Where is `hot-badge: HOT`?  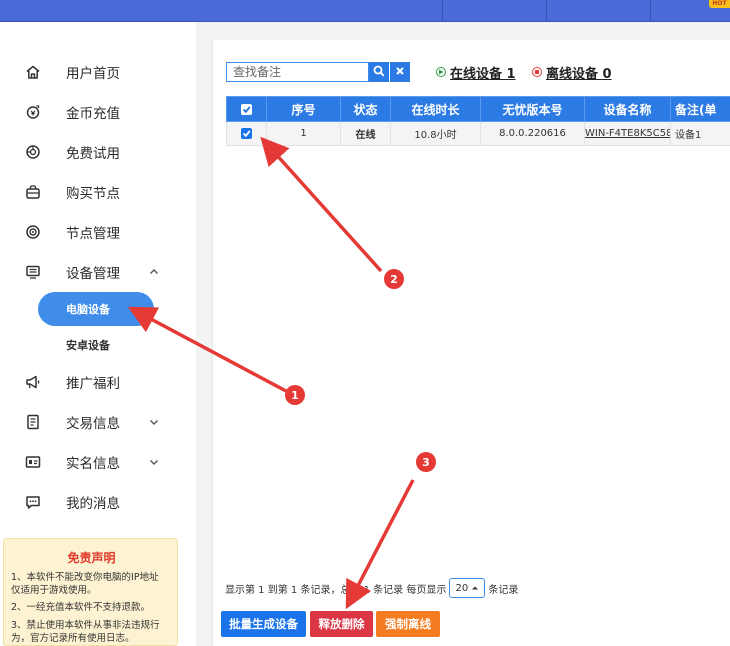 hot-badge: HOT is located at coordinates (719, 4).